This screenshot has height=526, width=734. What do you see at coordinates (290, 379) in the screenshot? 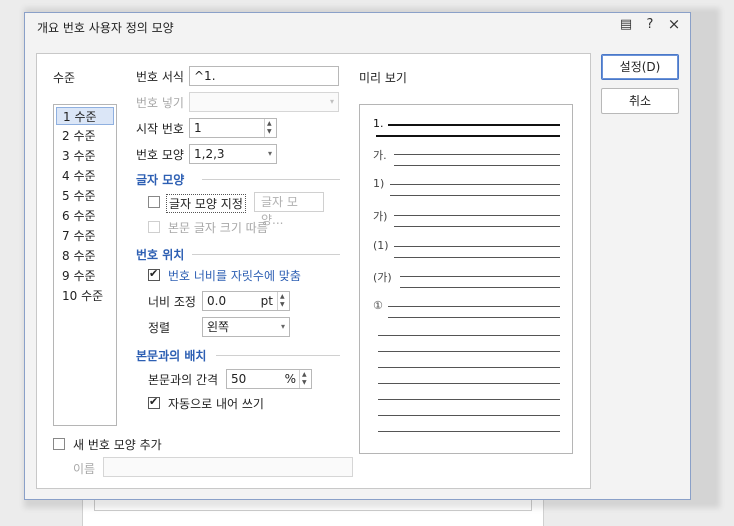
I see `body-gap-unit: %` at bounding box center [290, 379].